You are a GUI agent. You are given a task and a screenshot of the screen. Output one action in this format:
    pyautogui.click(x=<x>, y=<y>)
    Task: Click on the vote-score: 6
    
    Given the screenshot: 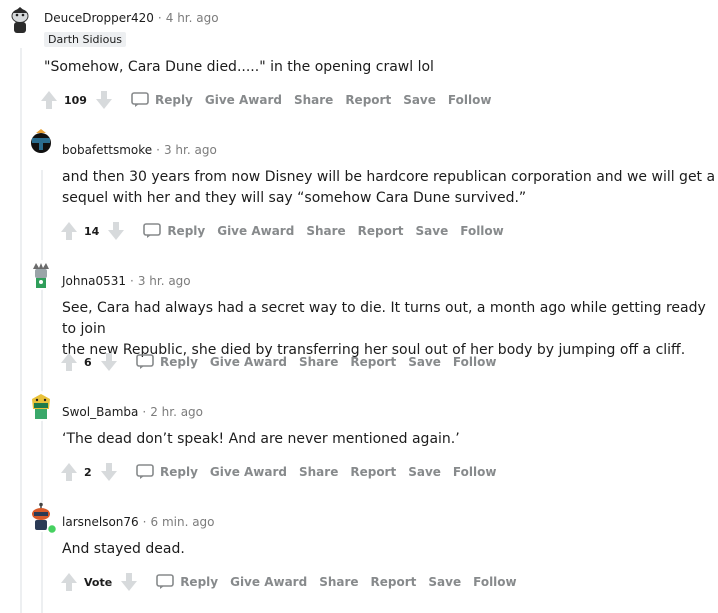 What is the action you would take?
    pyautogui.click(x=88, y=362)
    